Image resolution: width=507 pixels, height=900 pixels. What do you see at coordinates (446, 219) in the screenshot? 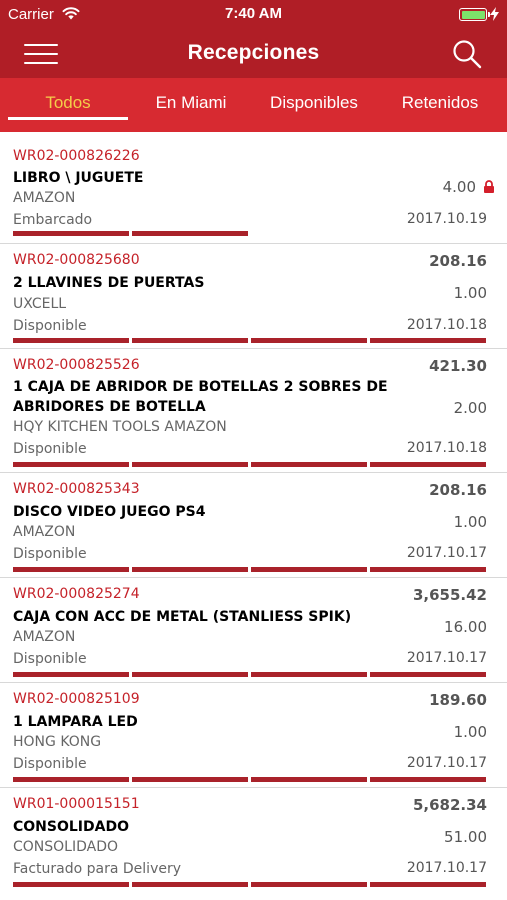
I see `reception-date: 2017.10.19` at bounding box center [446, 219].